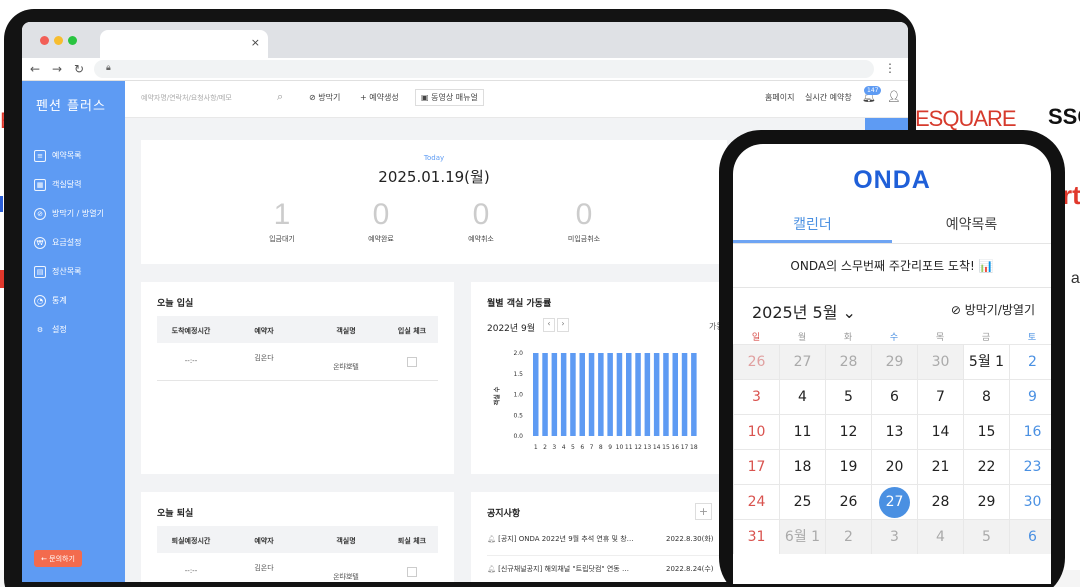 The image size is (1080, 587). What do you see at coordinates (282, 221) in the screenshot?
I see `stat-pending-payment: 1 입금대기` at bounding box center [282, 221].